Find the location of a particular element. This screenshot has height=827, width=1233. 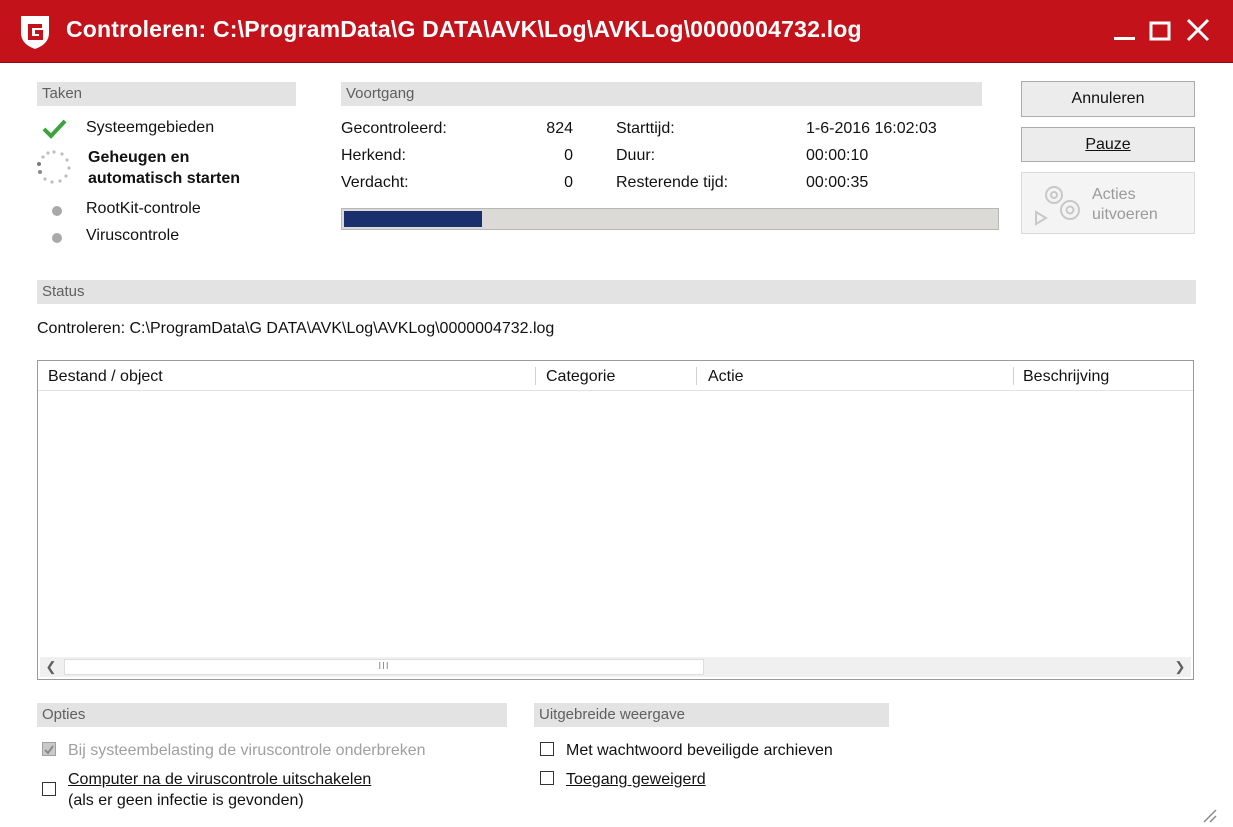

task-geheugen-line2: automatisch starten is located at coordinates (164, 178).